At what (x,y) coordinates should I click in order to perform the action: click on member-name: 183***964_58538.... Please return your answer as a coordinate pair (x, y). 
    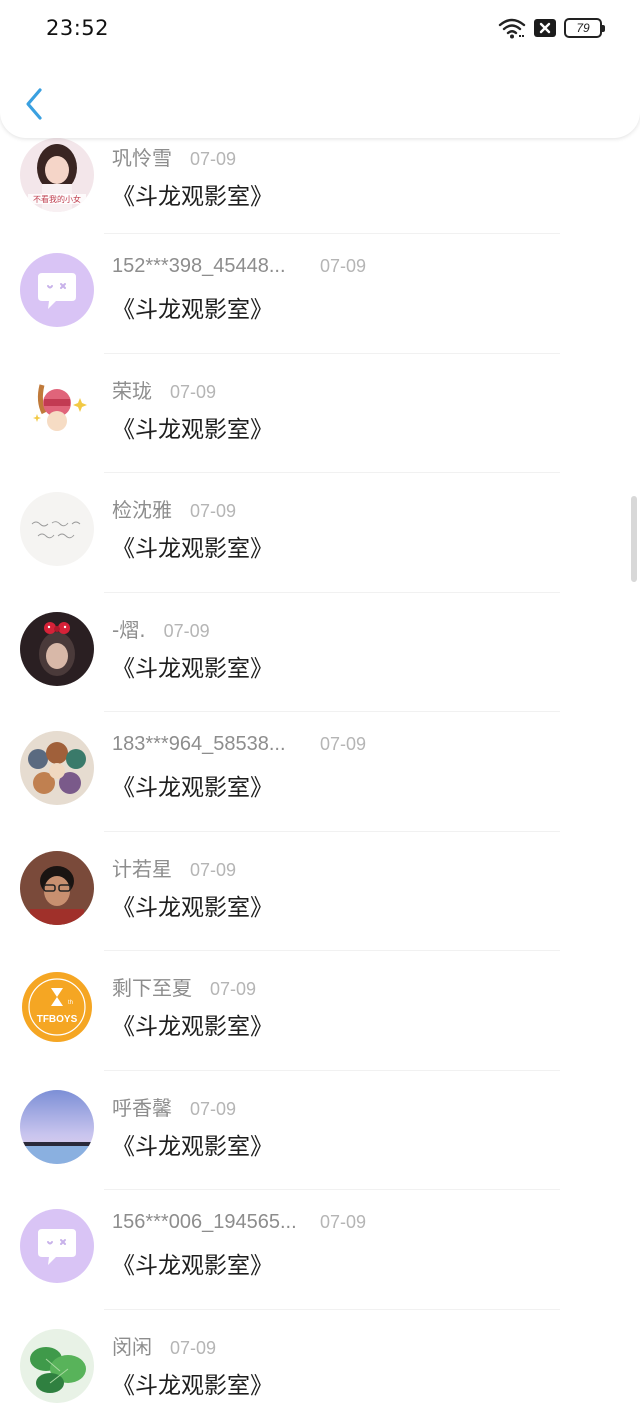
    Looking at the image, I should click on (199, 744).